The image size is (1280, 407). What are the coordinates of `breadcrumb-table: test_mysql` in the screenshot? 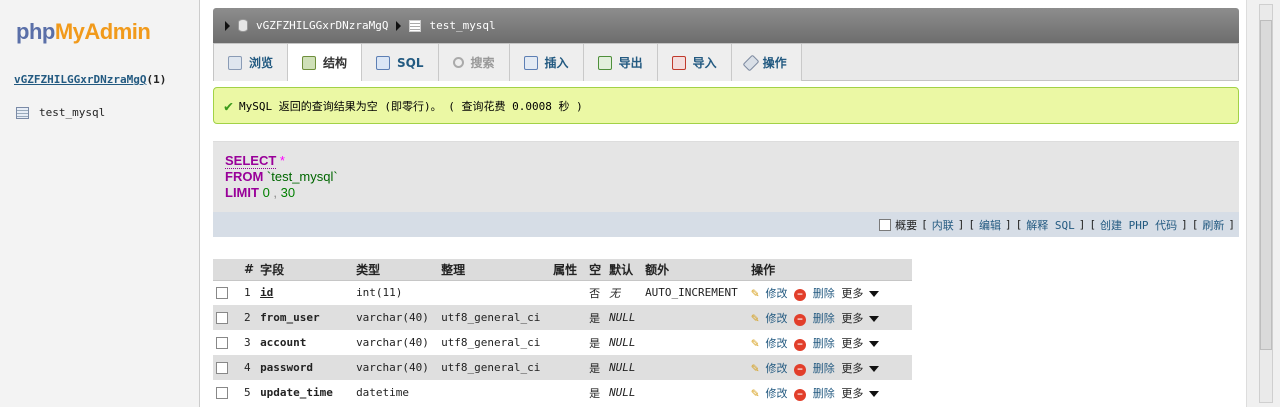 It's located at (462, 25).